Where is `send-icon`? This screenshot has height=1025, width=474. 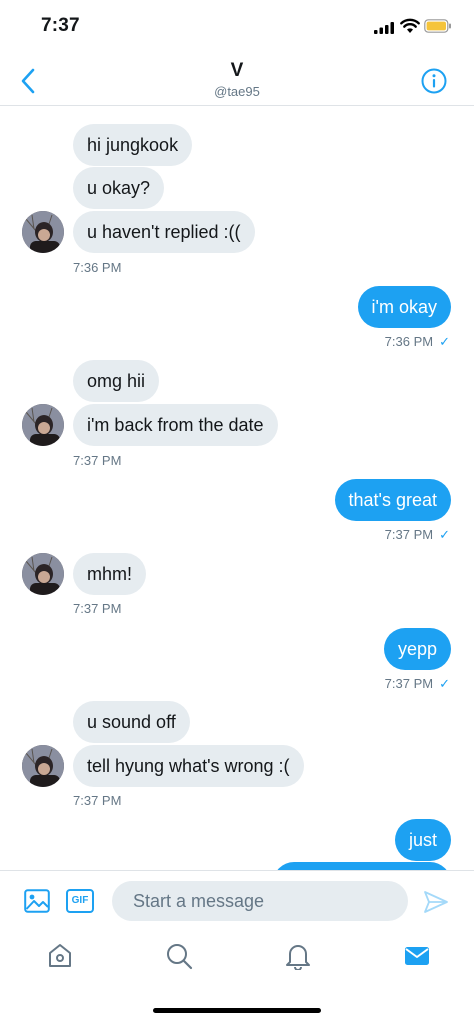 send-icon is located at coordinates (436, 902).